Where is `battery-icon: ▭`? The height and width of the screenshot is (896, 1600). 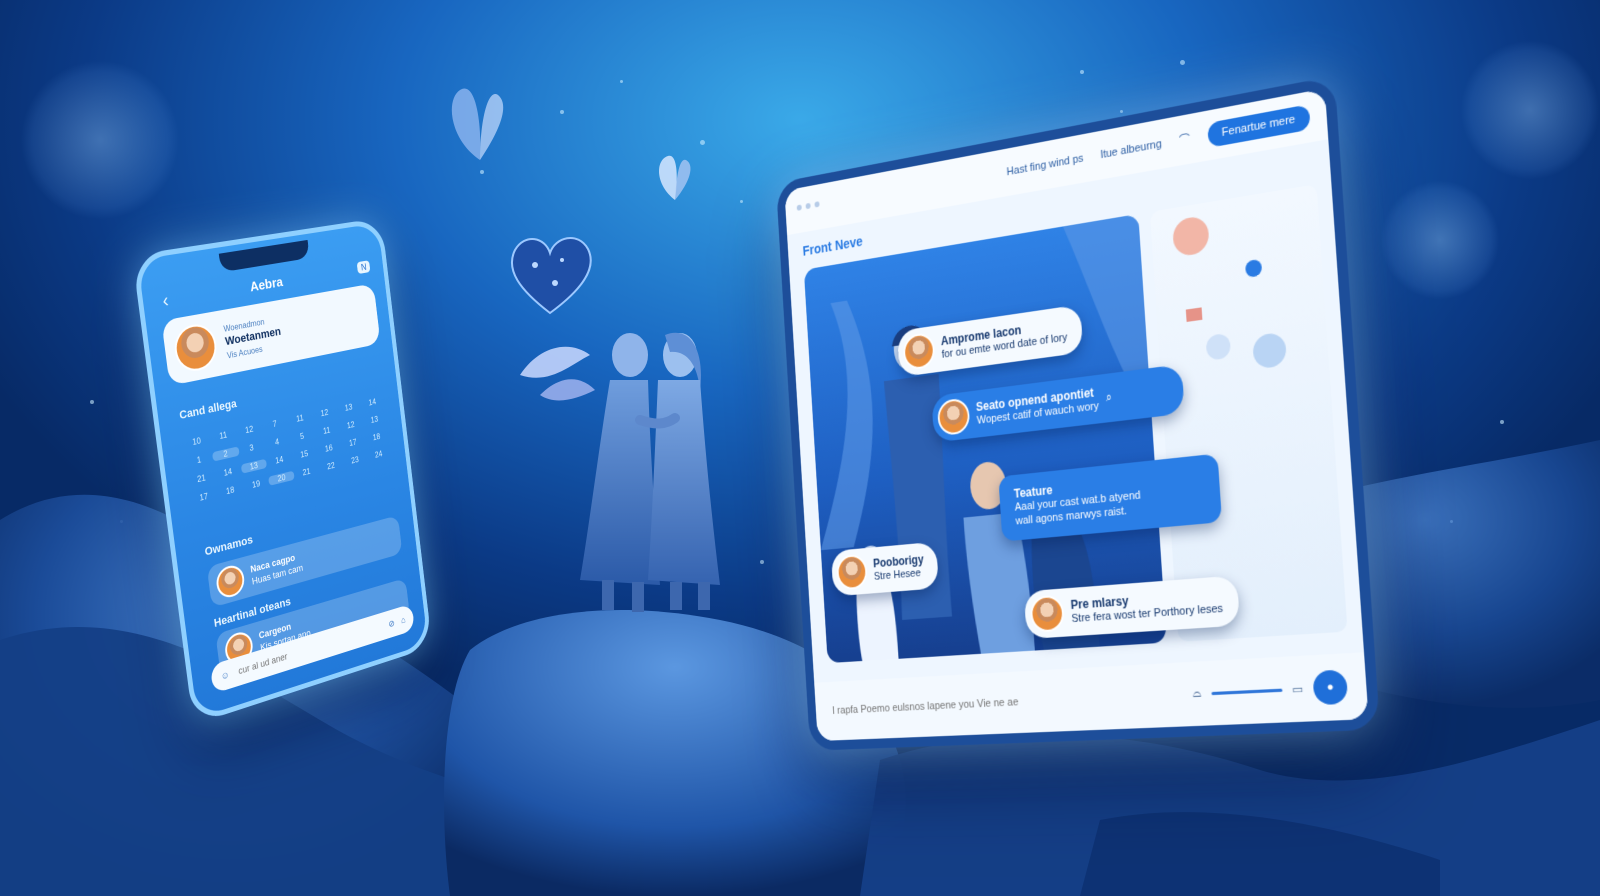 battery-icon: ▭ is located at coordinates (1297, 689).